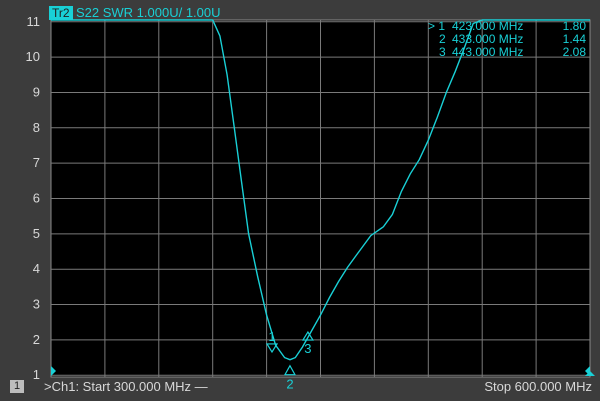  I want to click on marker-2-label: 2, so click(289, 384).